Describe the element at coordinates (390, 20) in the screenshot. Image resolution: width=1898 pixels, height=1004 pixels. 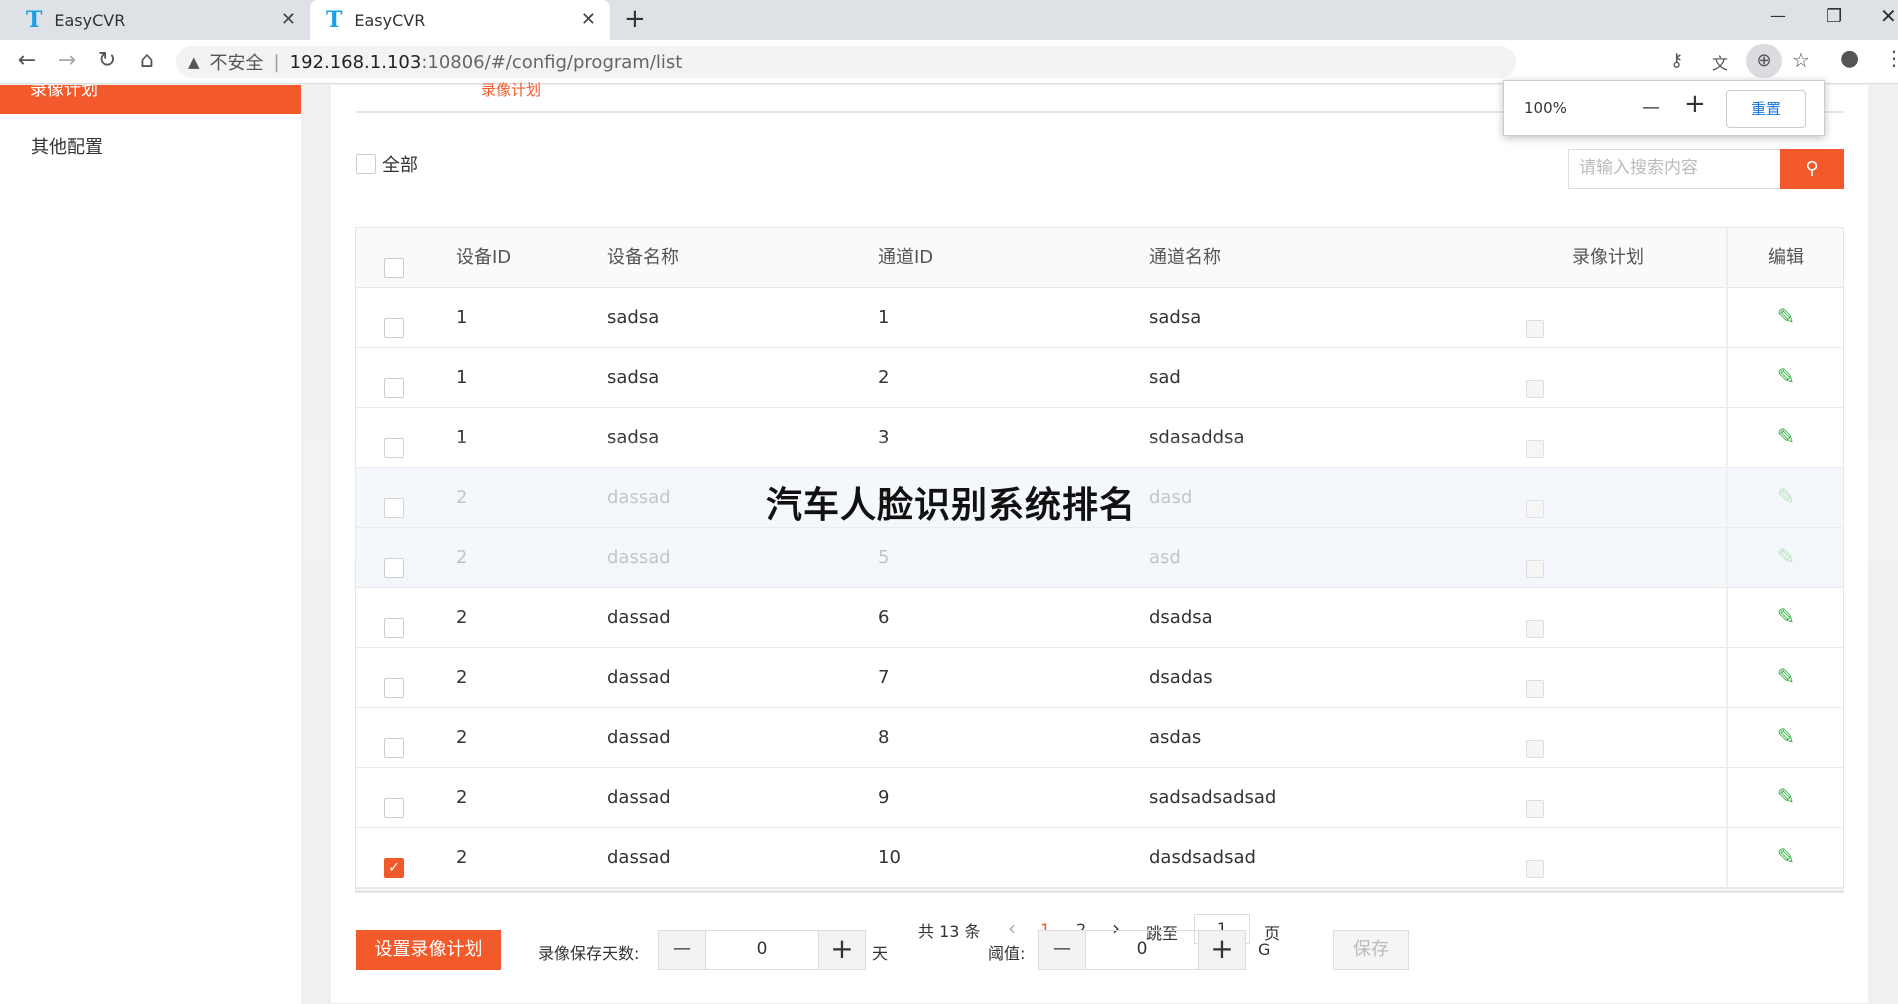
I see `tab-title: EasyCVR` at that location.